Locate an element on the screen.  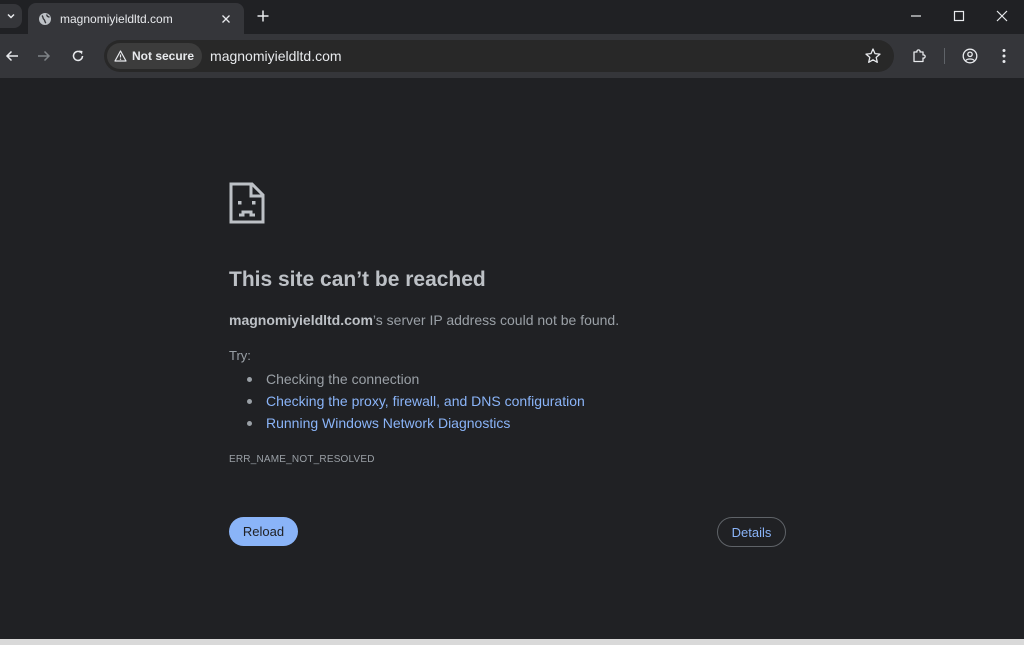
suggestion-check-connection: Checking the connection is located at coordinates (343, 379).